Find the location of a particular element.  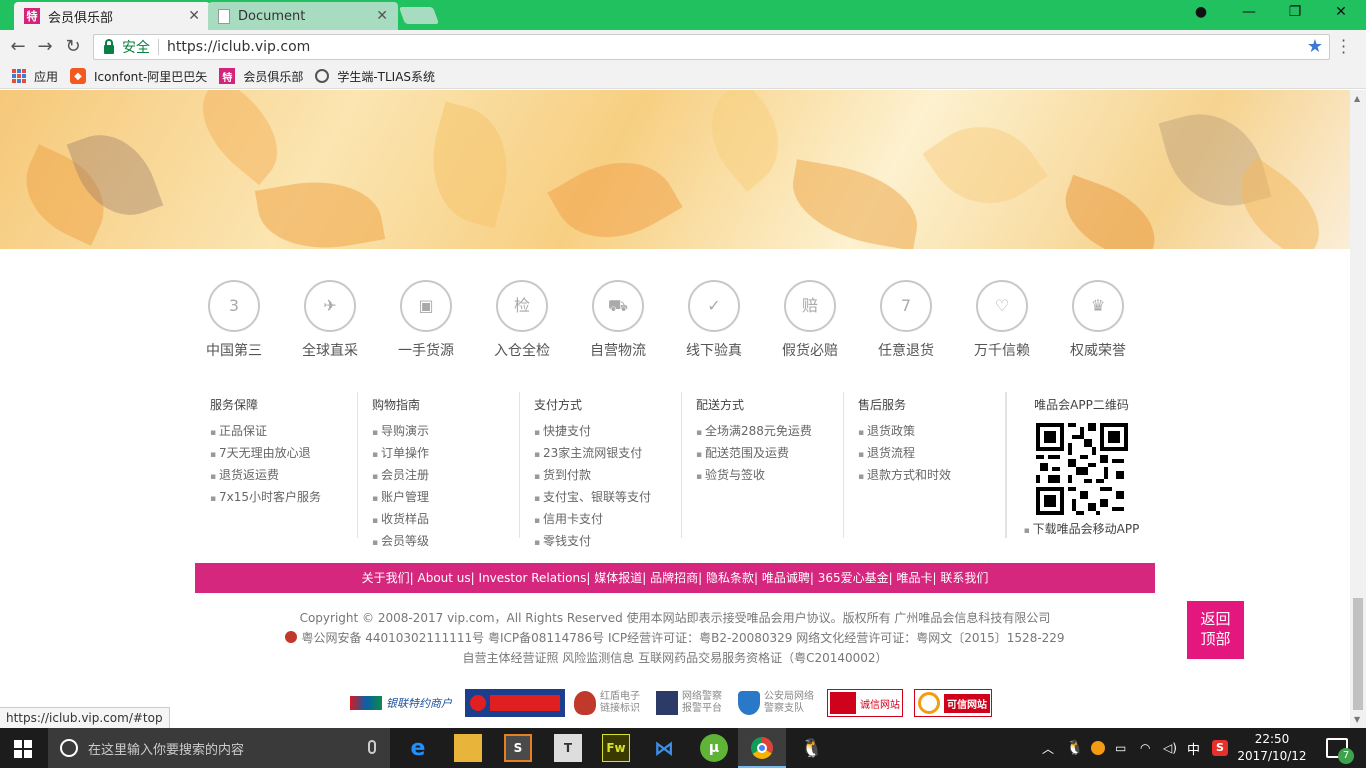

credit-website-badge: 诚信网站 is located at coordinates (865, 703).